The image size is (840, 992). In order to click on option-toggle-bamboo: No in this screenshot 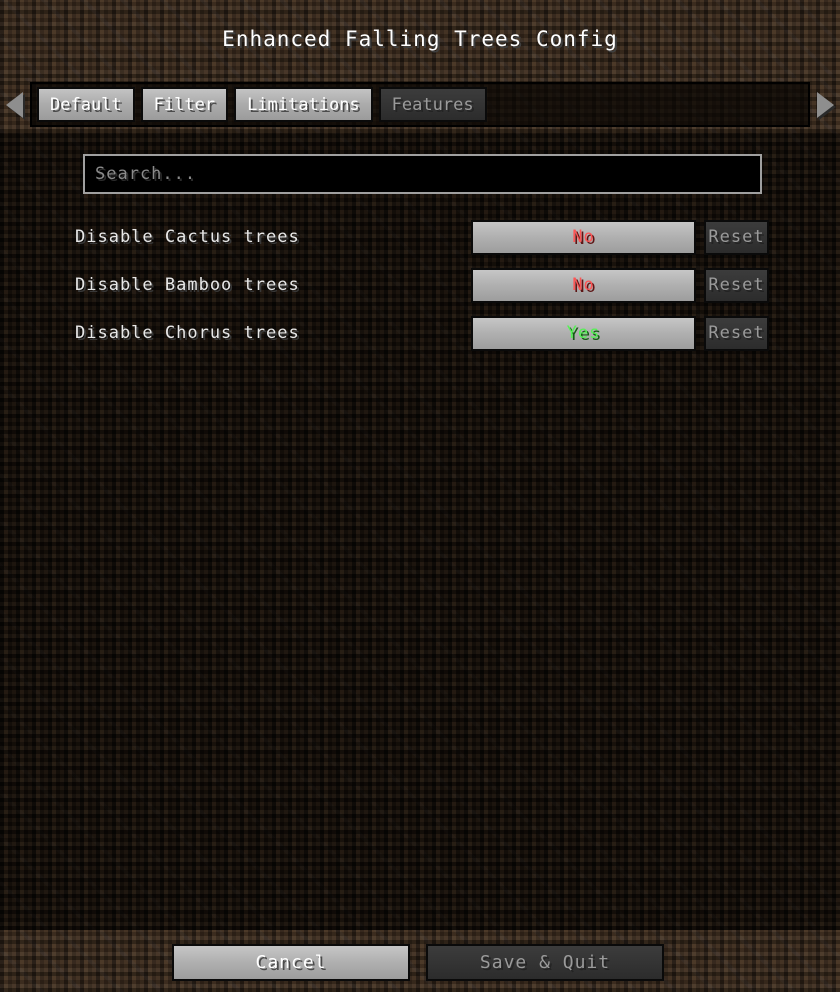, I will do `click(583, 285)`.